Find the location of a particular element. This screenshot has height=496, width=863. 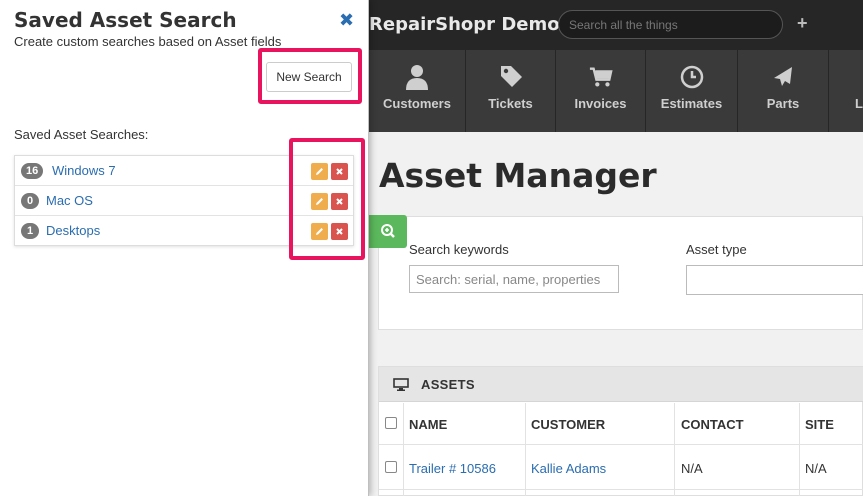

filter-toggle-button is located at coordinates (388, 231).